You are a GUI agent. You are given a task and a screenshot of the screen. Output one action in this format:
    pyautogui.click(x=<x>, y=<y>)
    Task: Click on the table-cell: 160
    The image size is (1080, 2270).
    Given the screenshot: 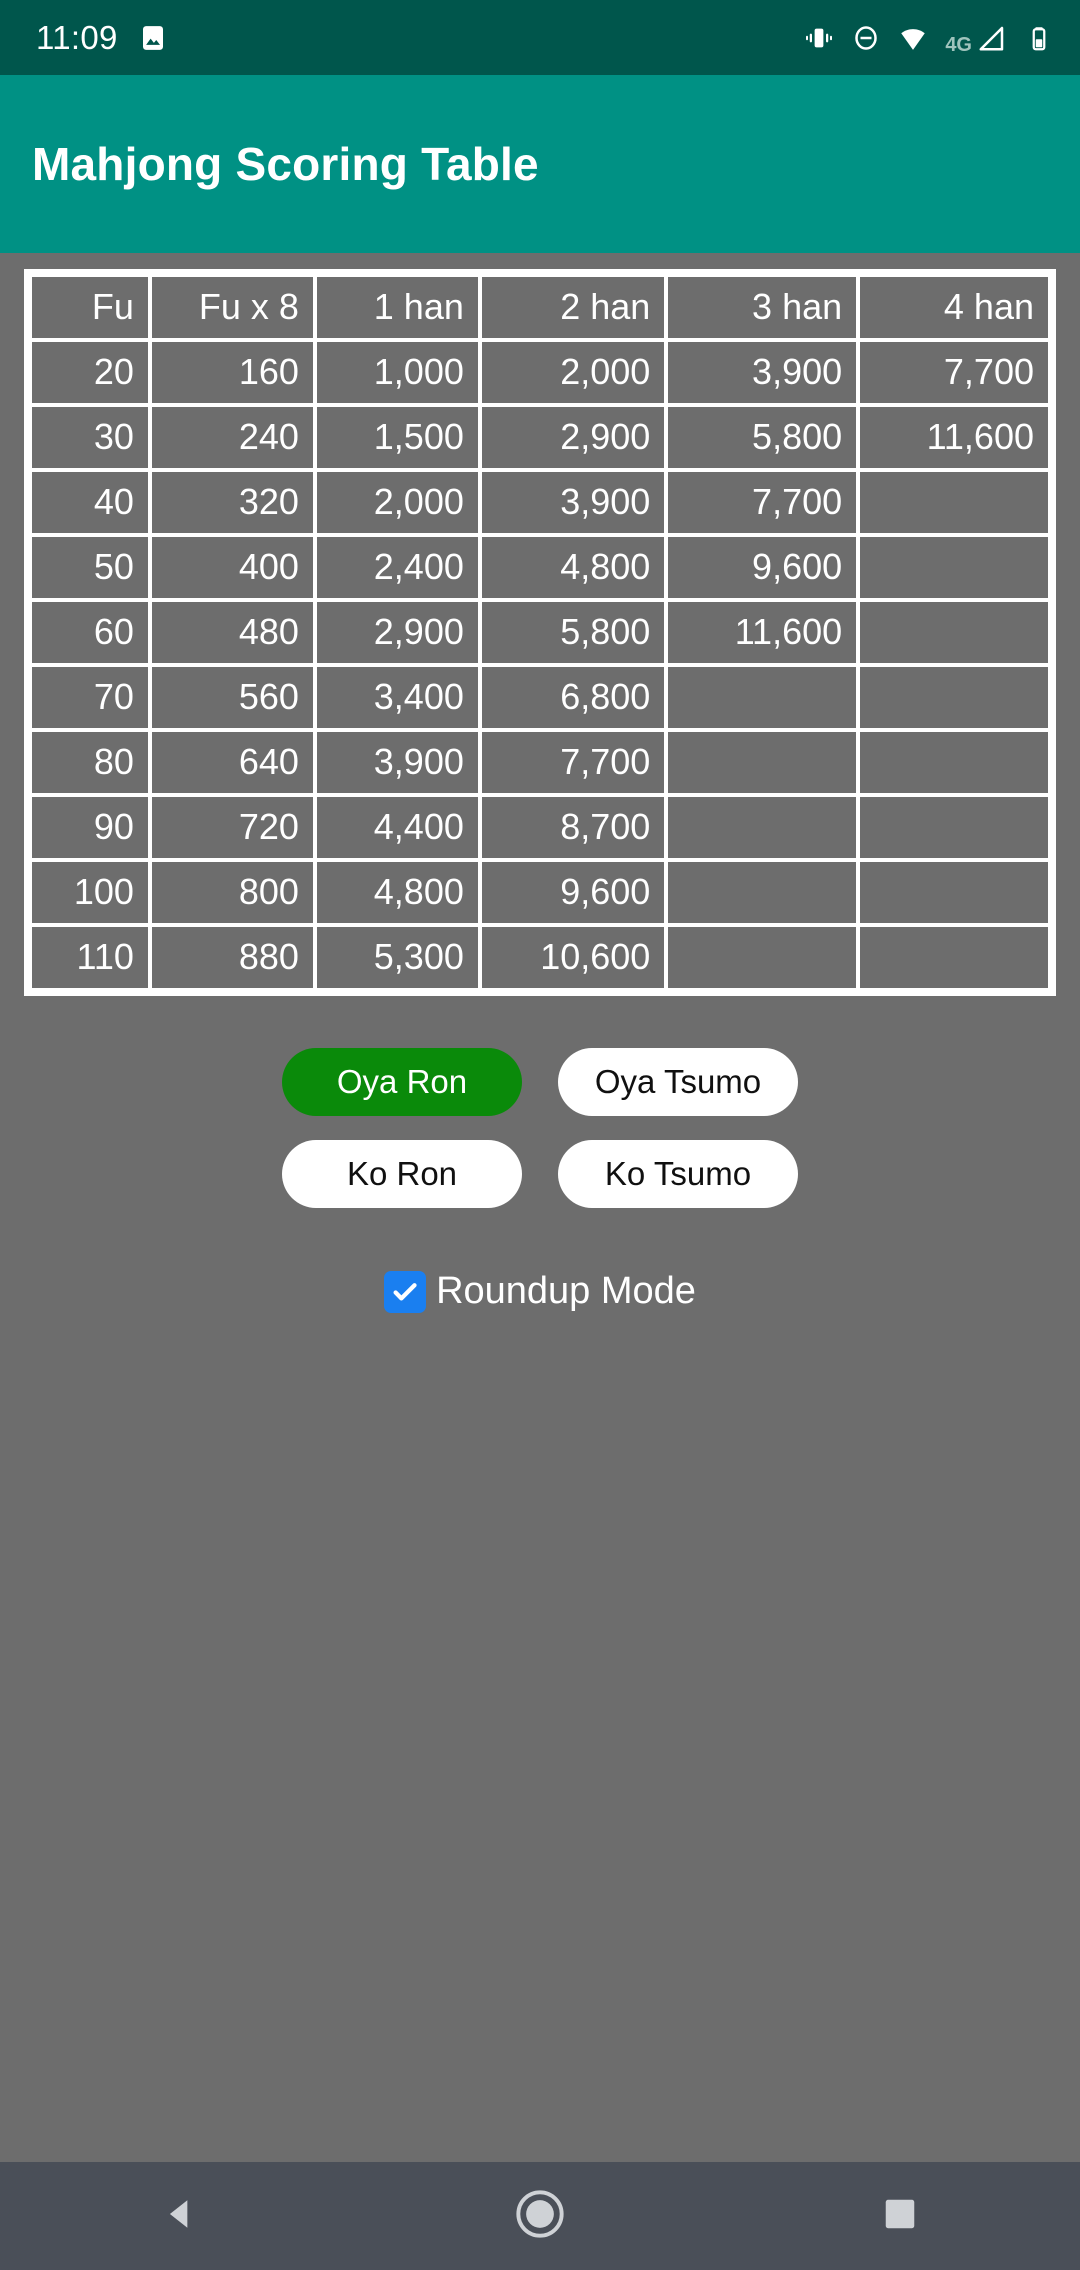 What is the action you would take?
    pyautogui.click(x=232, y=372)
    